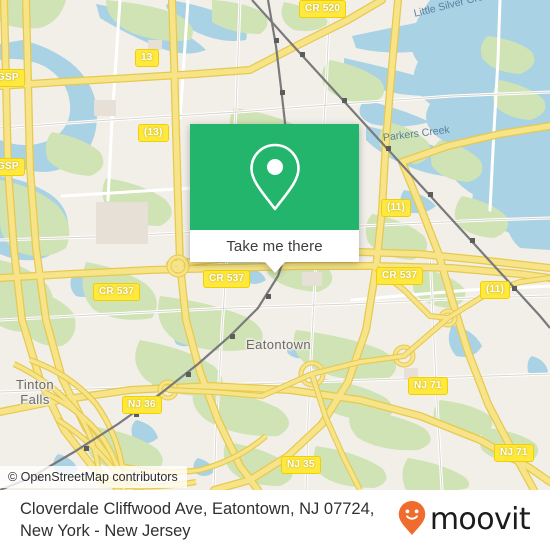 This screenshot has height=550, width=550. I want to click on shield-cr-537-west: CR 537, so click(117, 292).